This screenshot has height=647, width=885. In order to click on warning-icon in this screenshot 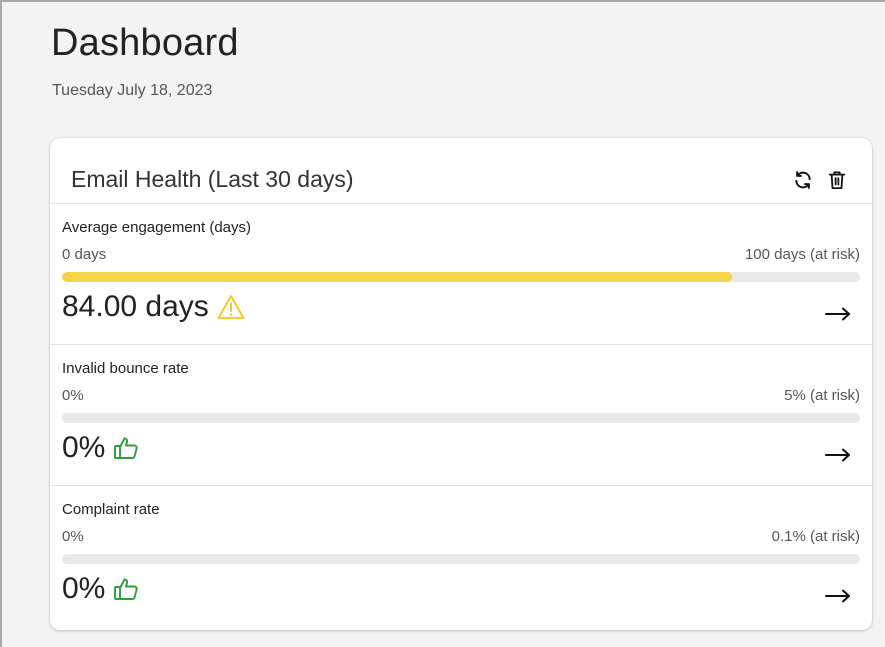, I will do `click(231, 307)`.